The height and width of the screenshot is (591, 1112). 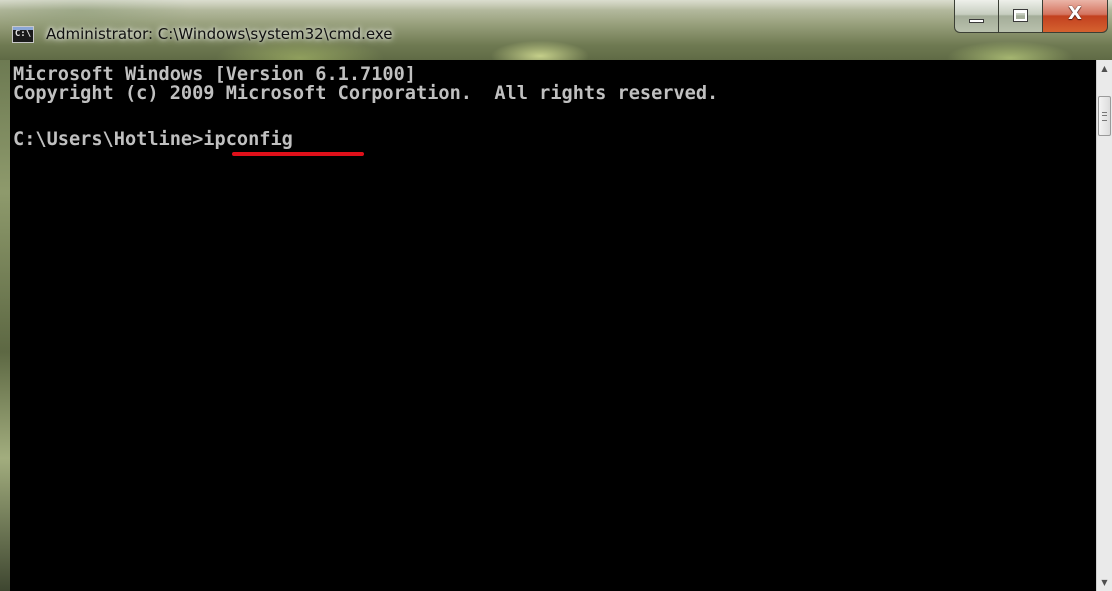 I want to click on vertical-scrollbar: ▲ ▼, so click(x=1104, y=325).